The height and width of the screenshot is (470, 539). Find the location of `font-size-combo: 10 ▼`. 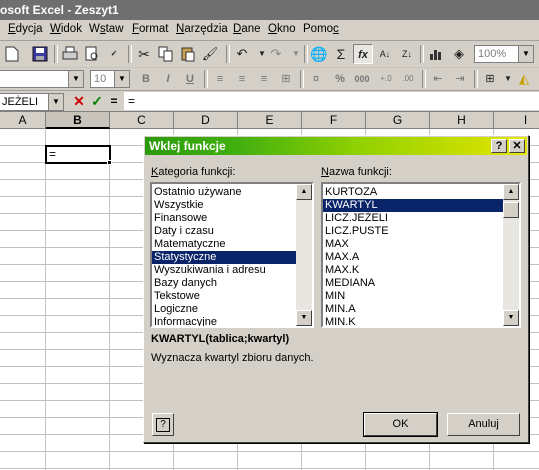

font-size-combo: 10 ▼ is located at coordinates (110, 79).